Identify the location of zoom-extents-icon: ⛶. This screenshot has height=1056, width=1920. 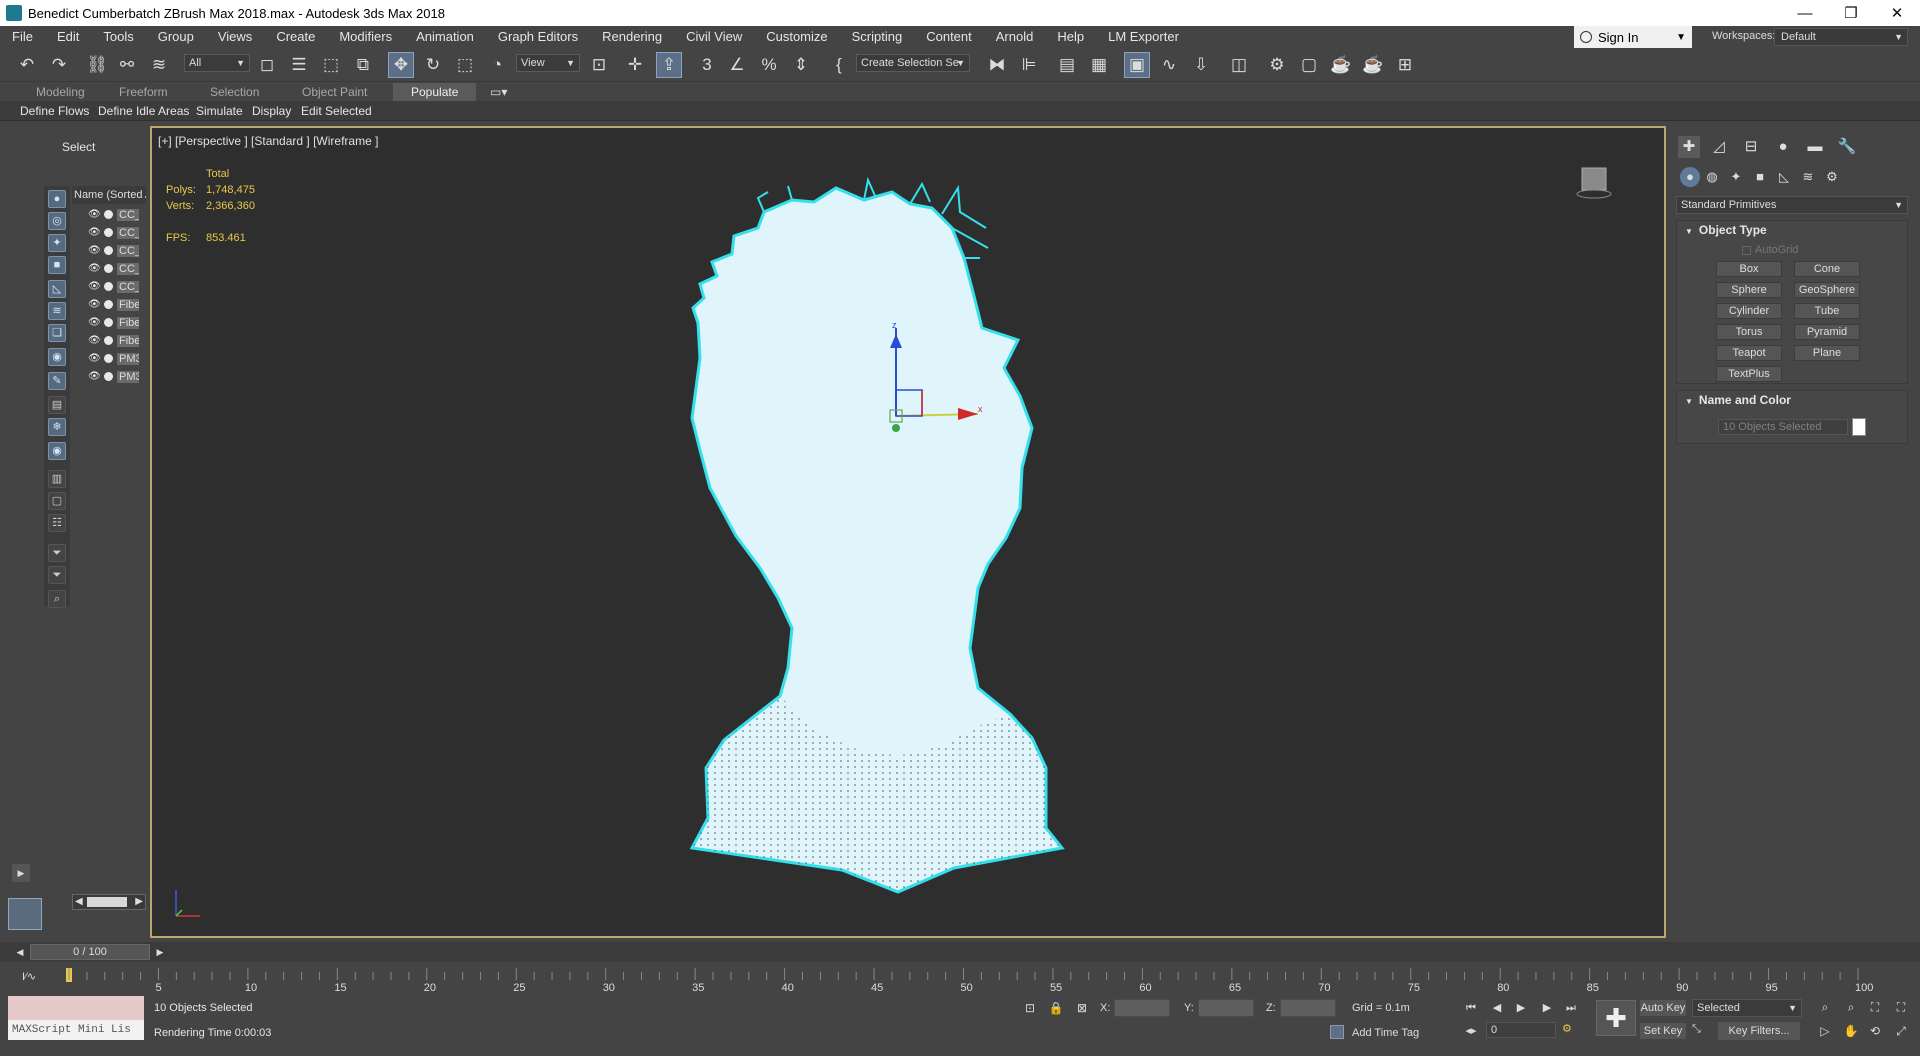
(1875, 1007).